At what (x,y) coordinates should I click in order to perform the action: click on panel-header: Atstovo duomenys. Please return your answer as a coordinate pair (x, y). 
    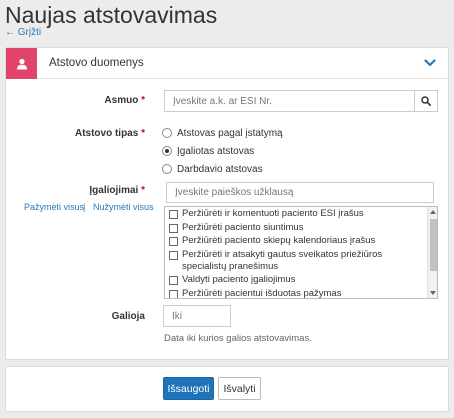
    Looking at the image, I should click on (227, 63).